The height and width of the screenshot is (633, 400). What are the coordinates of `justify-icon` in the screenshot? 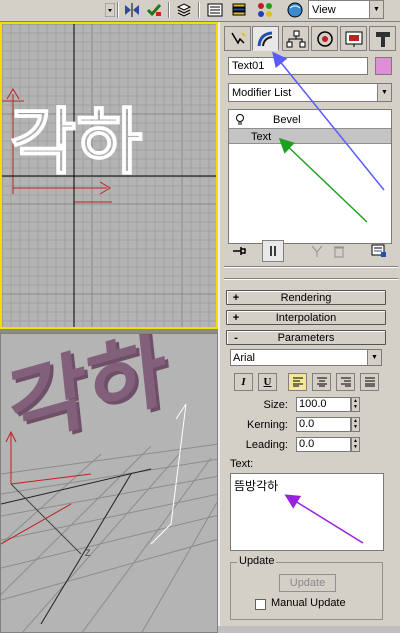 It's located at (369, 382).